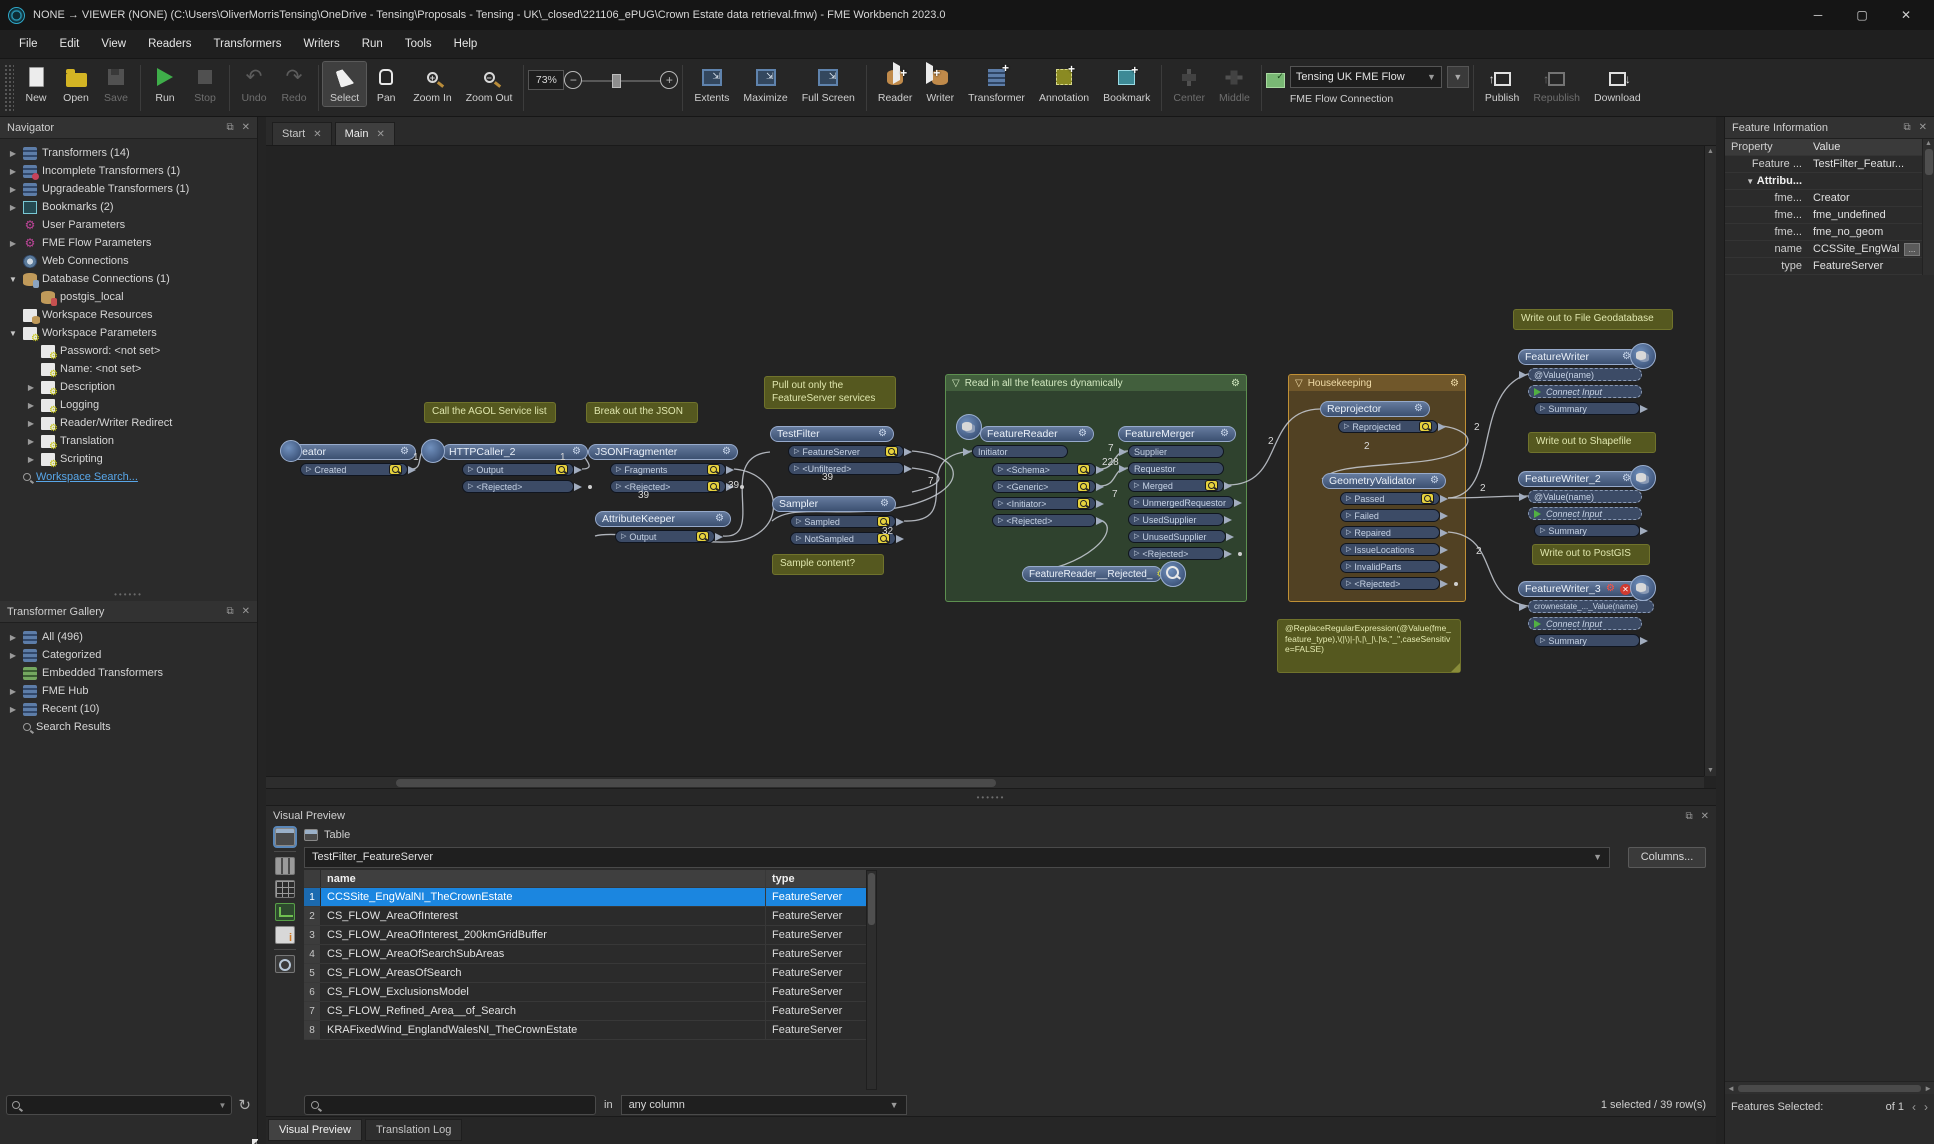 Image resolution: width=1934 pixels, height=1144 pixels. Describe the element at coordinates (350, 452) in the screenshot. I see `node-creator: Creator ⚙` at that location.